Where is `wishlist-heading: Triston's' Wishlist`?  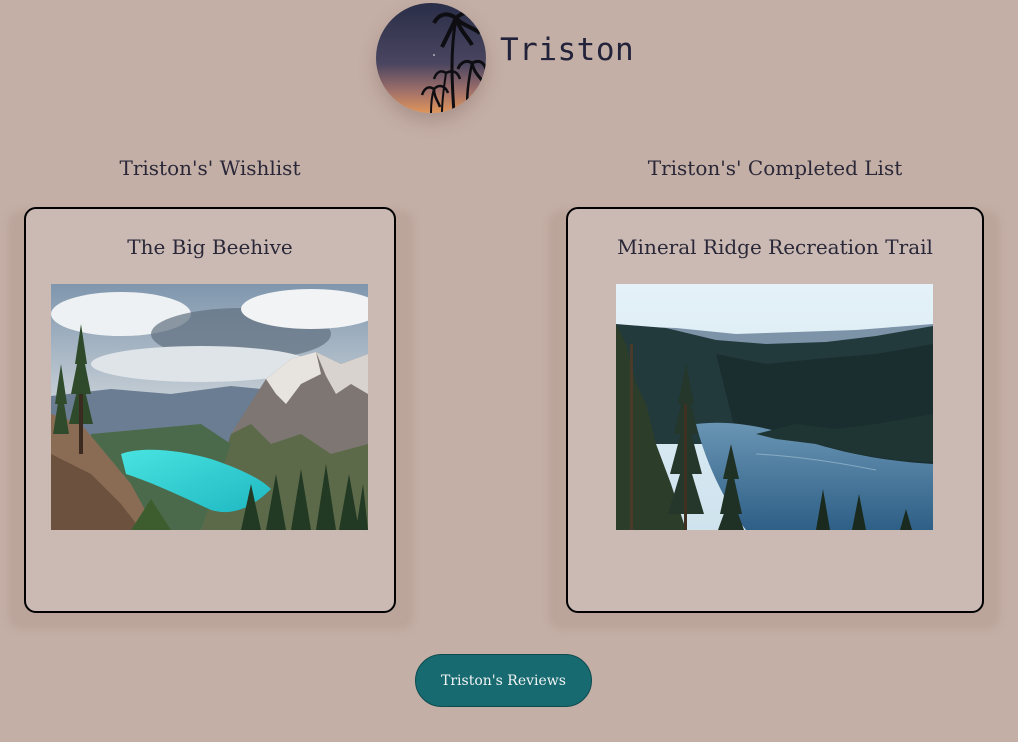 wishlist-heading: Triston's' Wishlist is located at coordinates (210, 168).